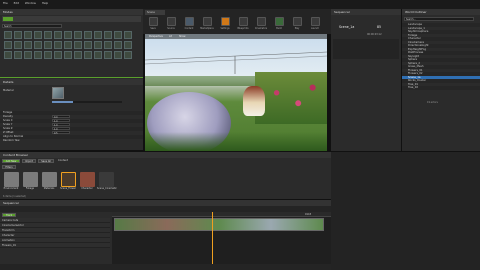  Describe the element at coordinates (221, 238) in the screenshot. I see `timeline-area` at that location.